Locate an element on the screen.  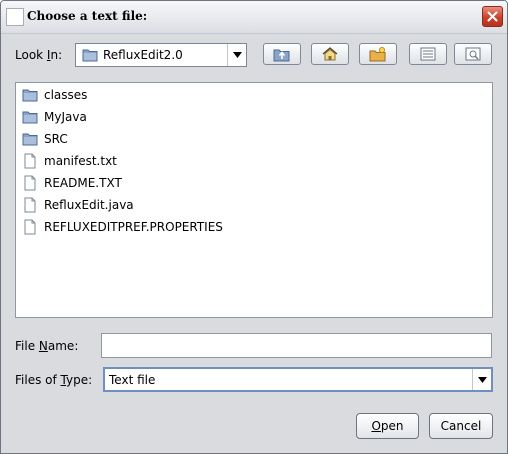
home-button is located at coordinates (330, 54).